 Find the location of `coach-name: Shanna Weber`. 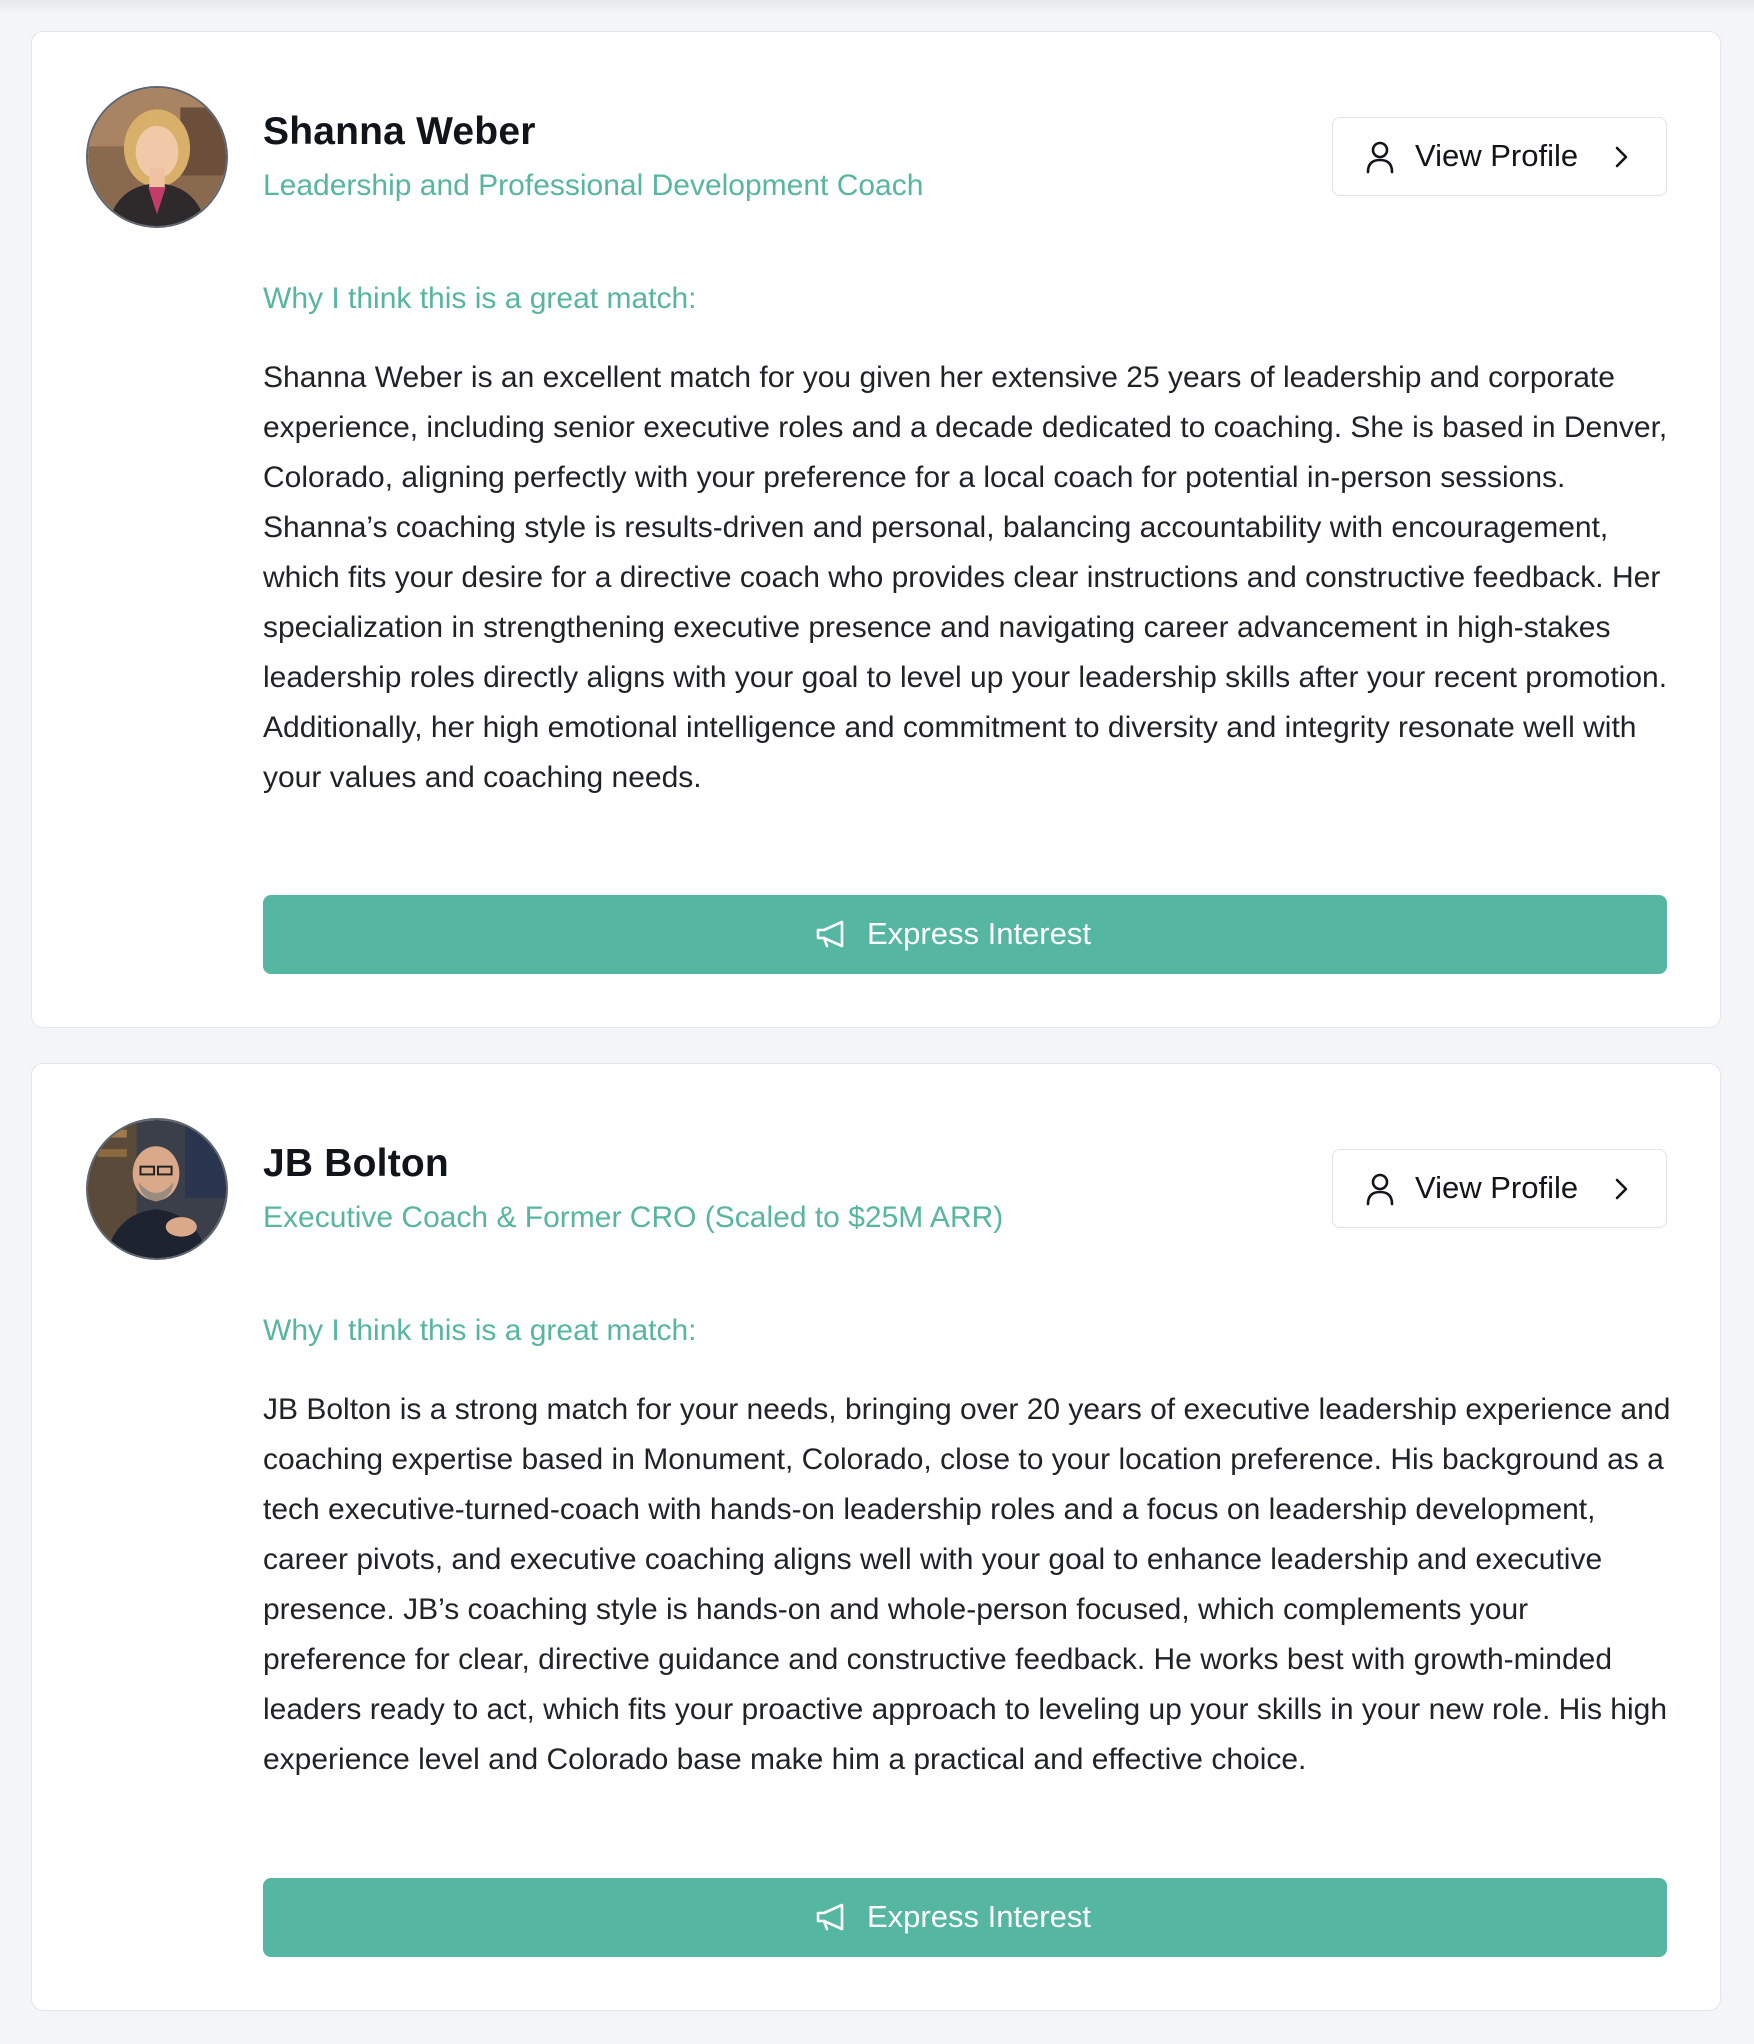

coach-name: Shanna Weber is located at coordinates (399, 131).